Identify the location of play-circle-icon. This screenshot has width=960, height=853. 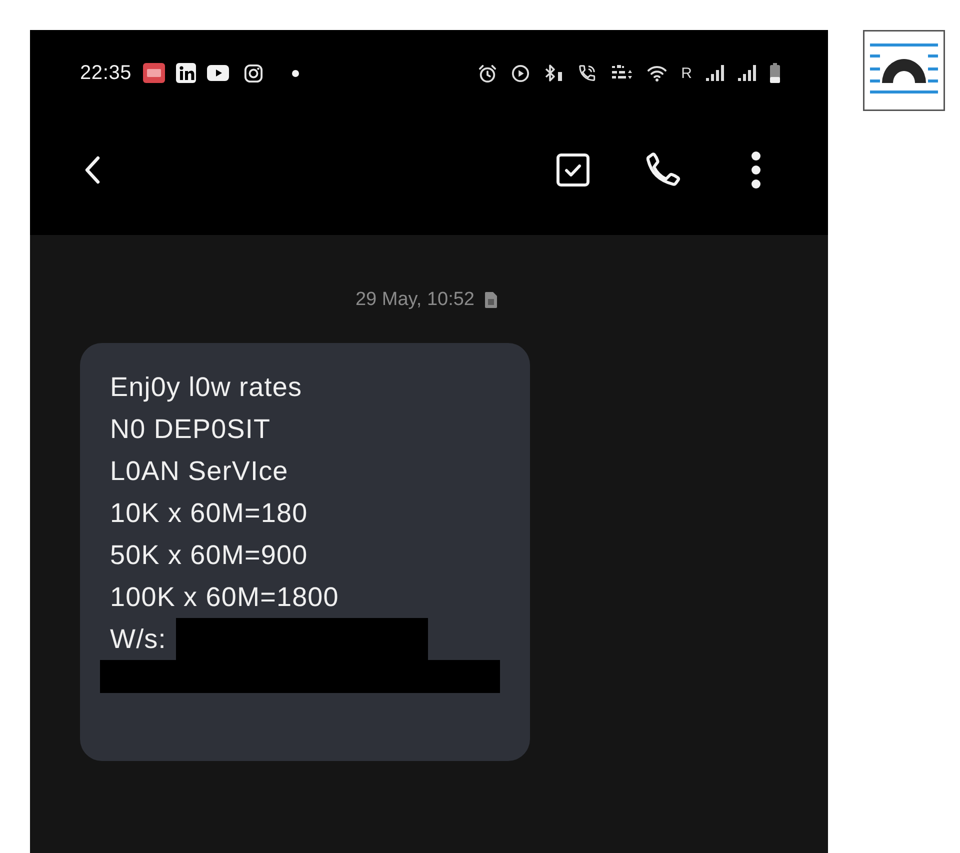
(520, 73).